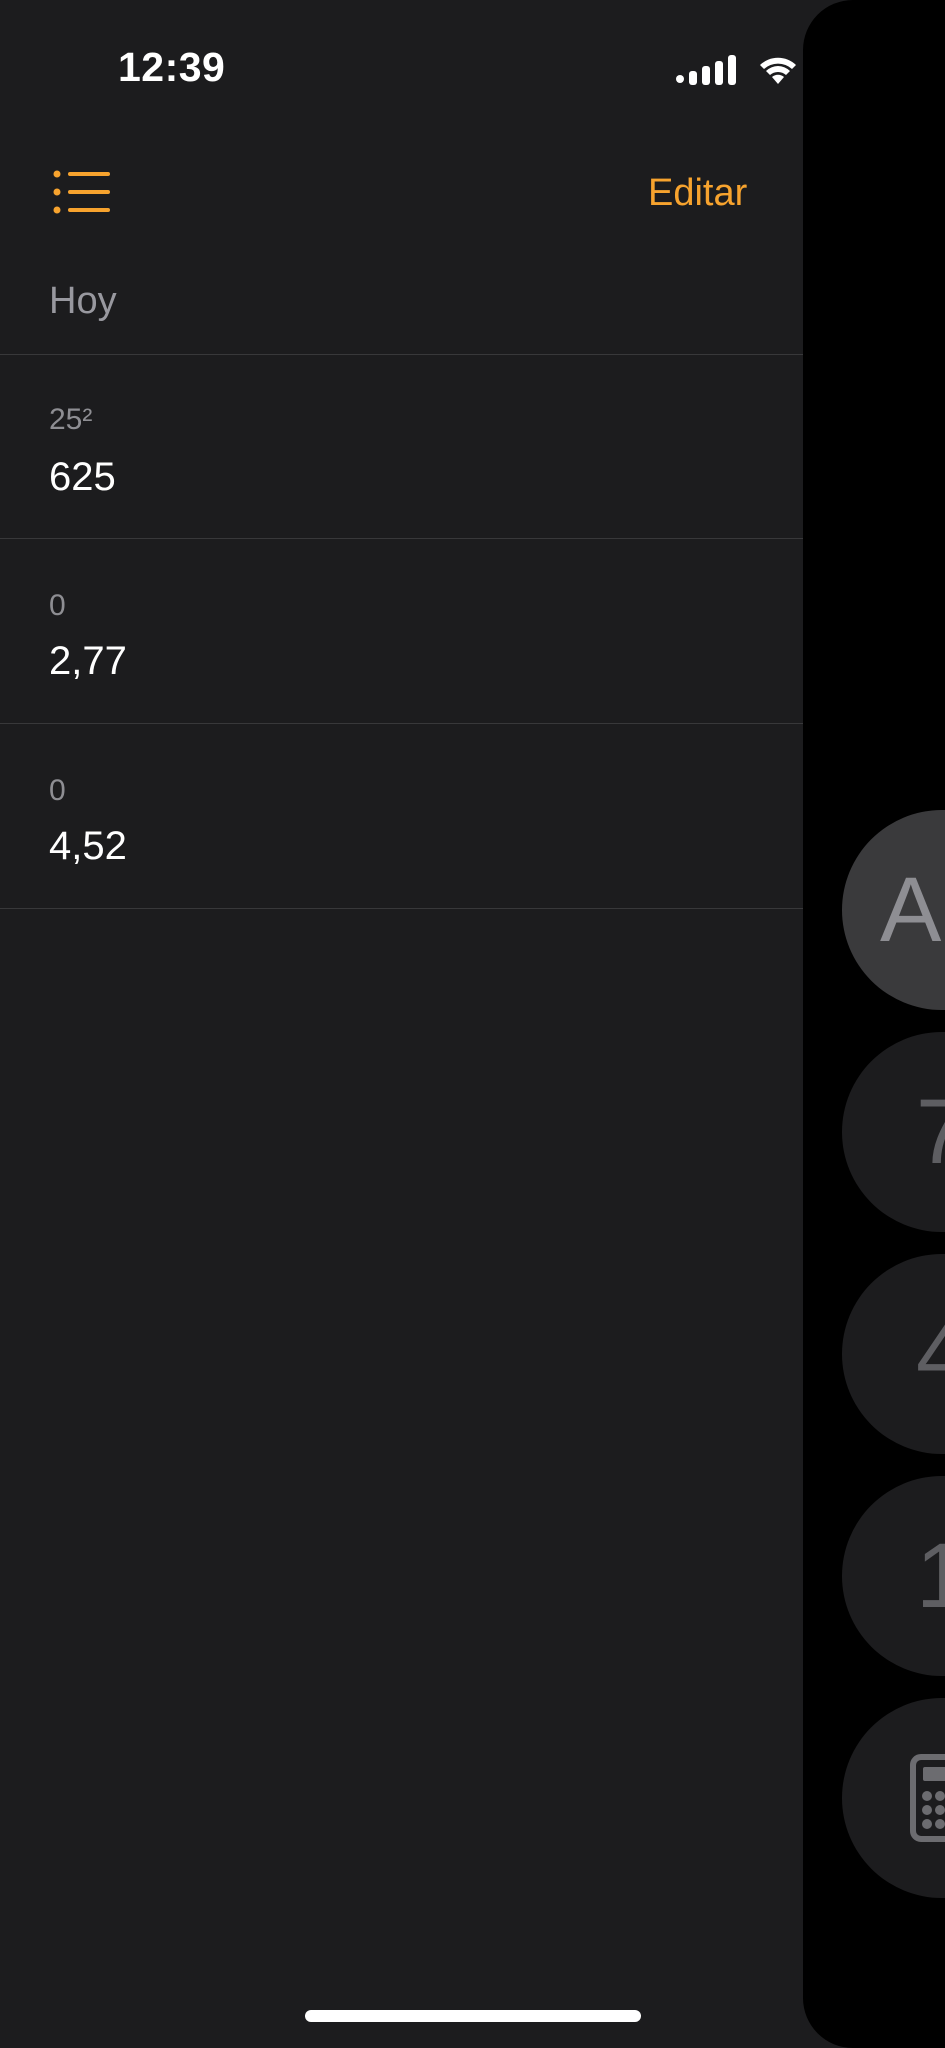 The width and height of the screenshot is (945, 2048). I want to click on history-item: 0 4,52, so click(401, 816).